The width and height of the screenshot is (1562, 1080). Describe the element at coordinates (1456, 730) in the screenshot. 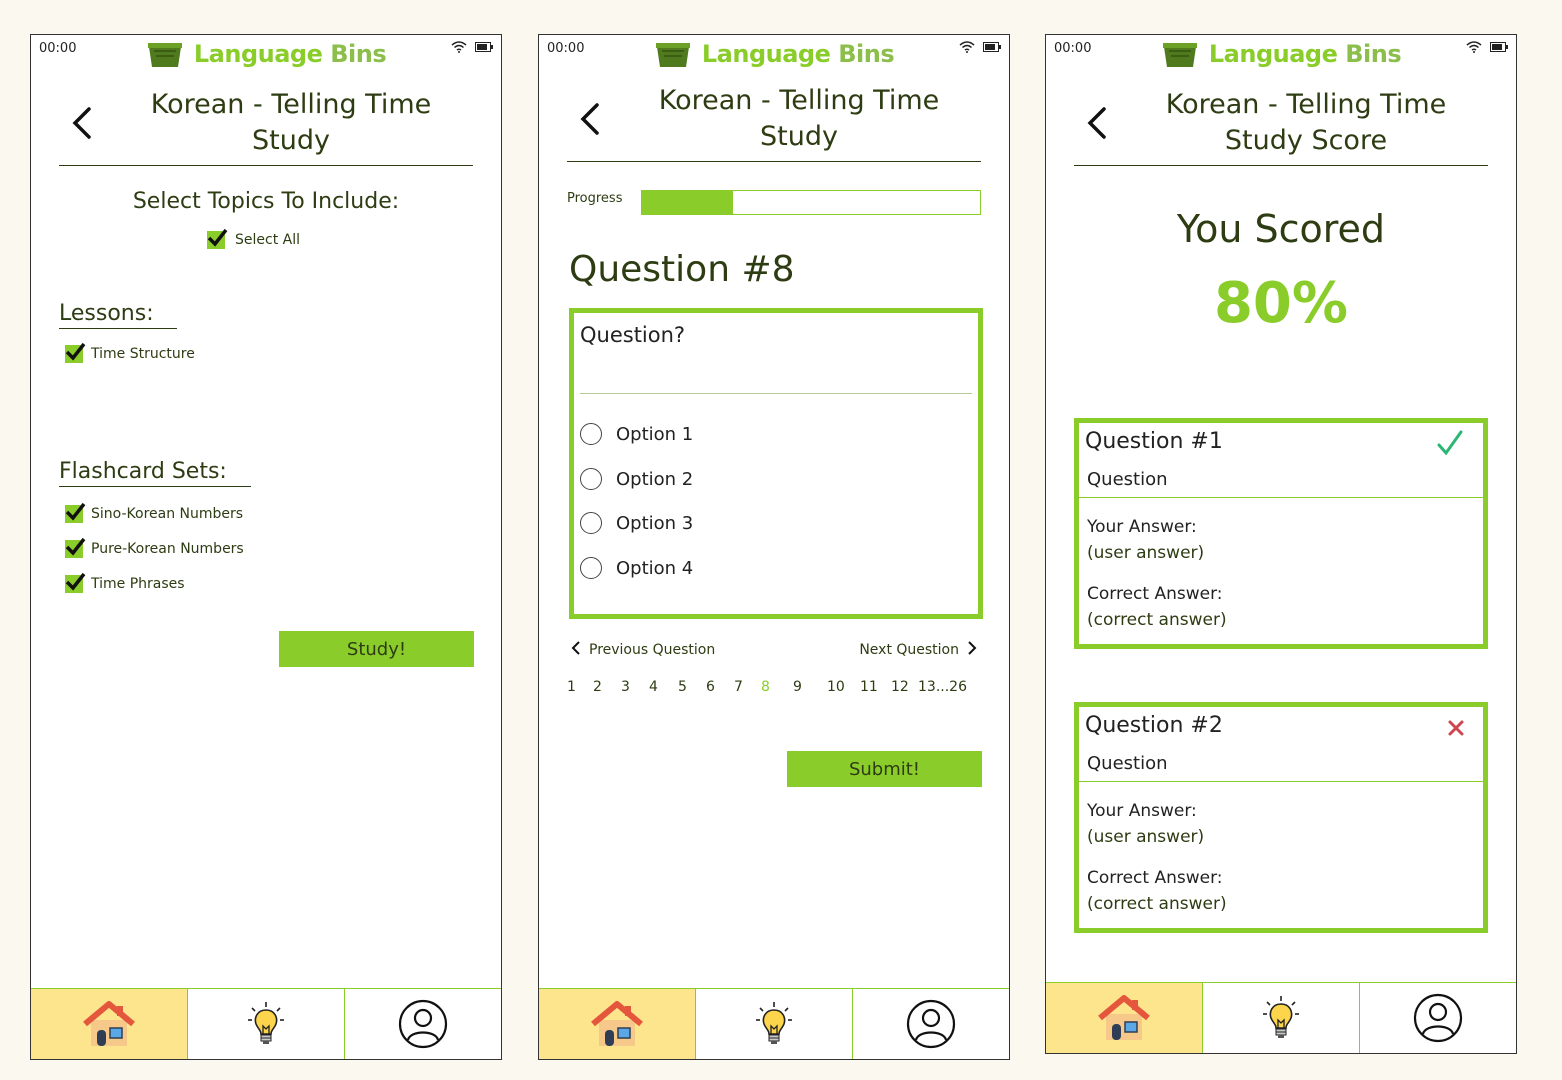

I see `incorrect-x-icon` at that location.